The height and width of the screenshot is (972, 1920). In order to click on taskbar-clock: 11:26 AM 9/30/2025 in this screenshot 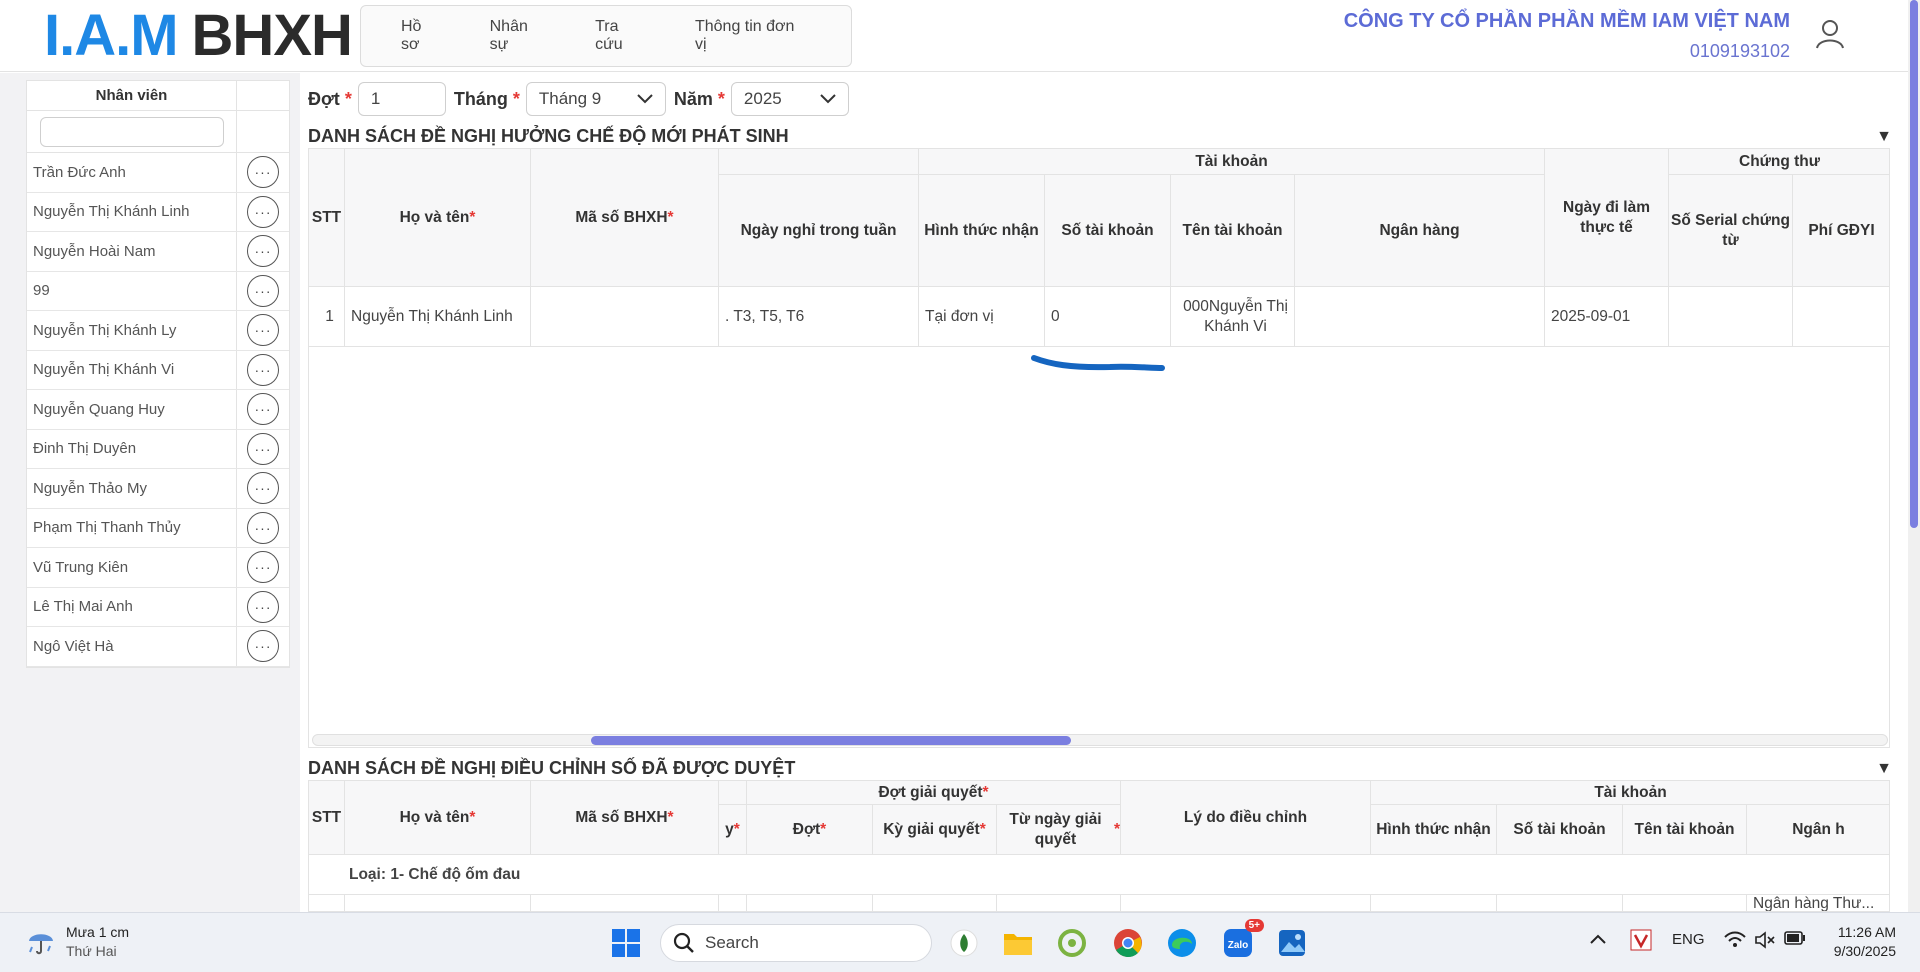, I will do `click(1865, 942)`.